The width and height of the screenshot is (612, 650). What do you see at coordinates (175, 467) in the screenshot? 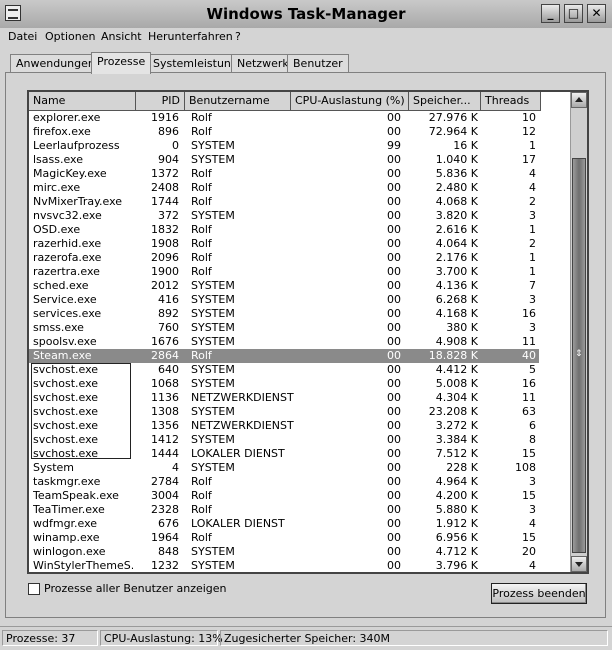
I see `process-pid: 4` at bounding box center [175, 467].